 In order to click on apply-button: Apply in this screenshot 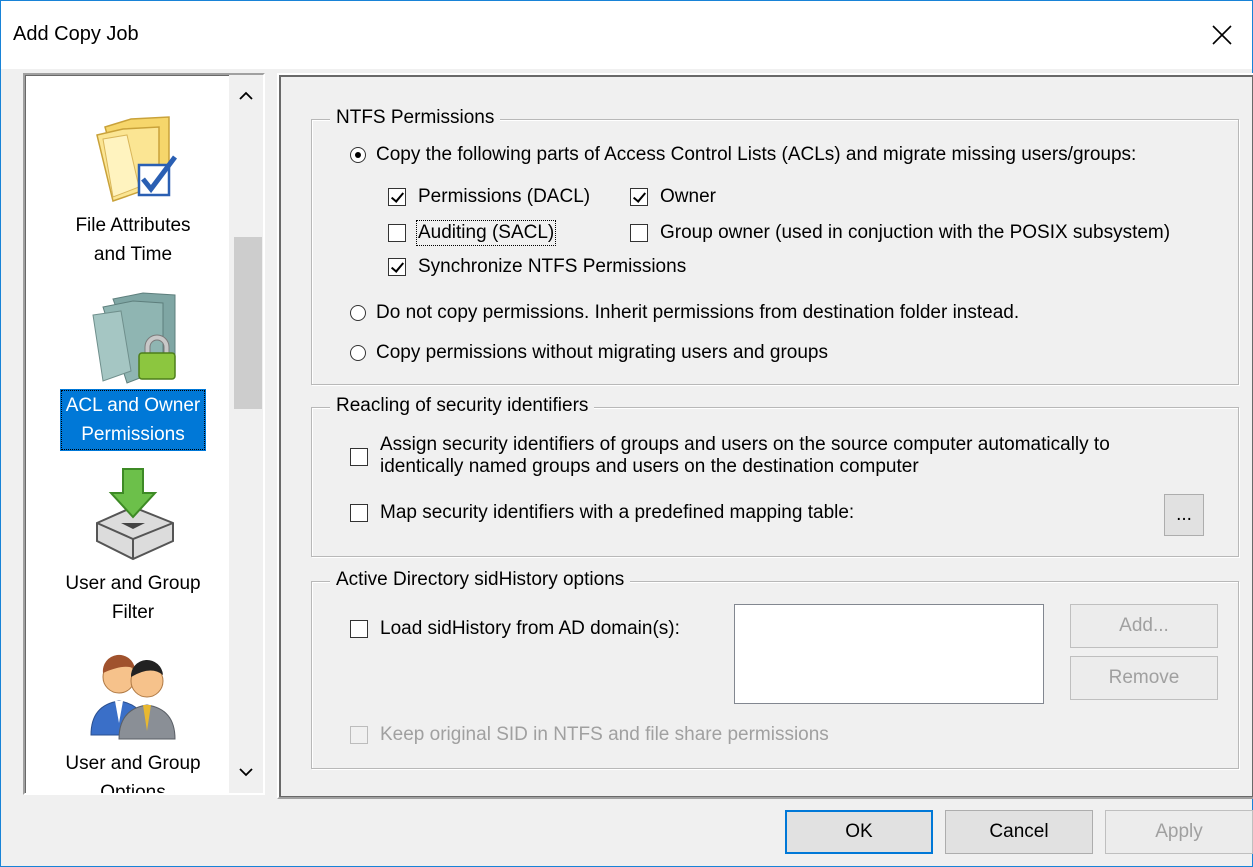, I will do `click(1179, 832)`.